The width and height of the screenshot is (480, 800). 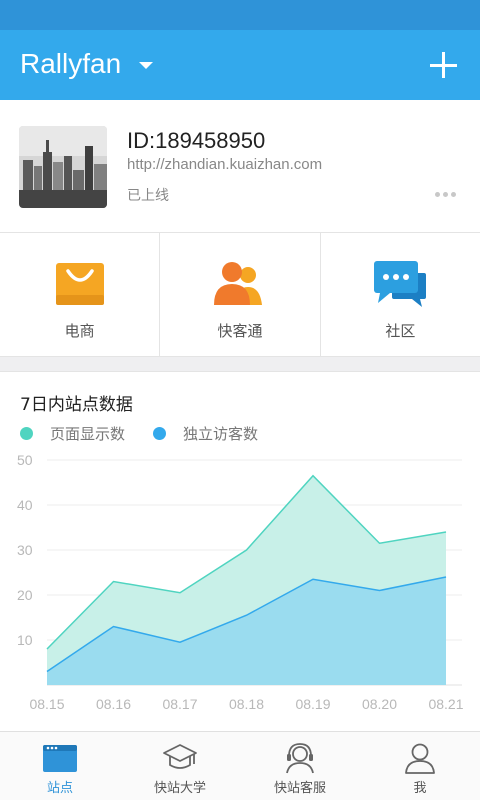 What do you see at coordinates (80, 284) in the screenshot?
I see `shopping-bag-icon` at bounding box center [80, 284].